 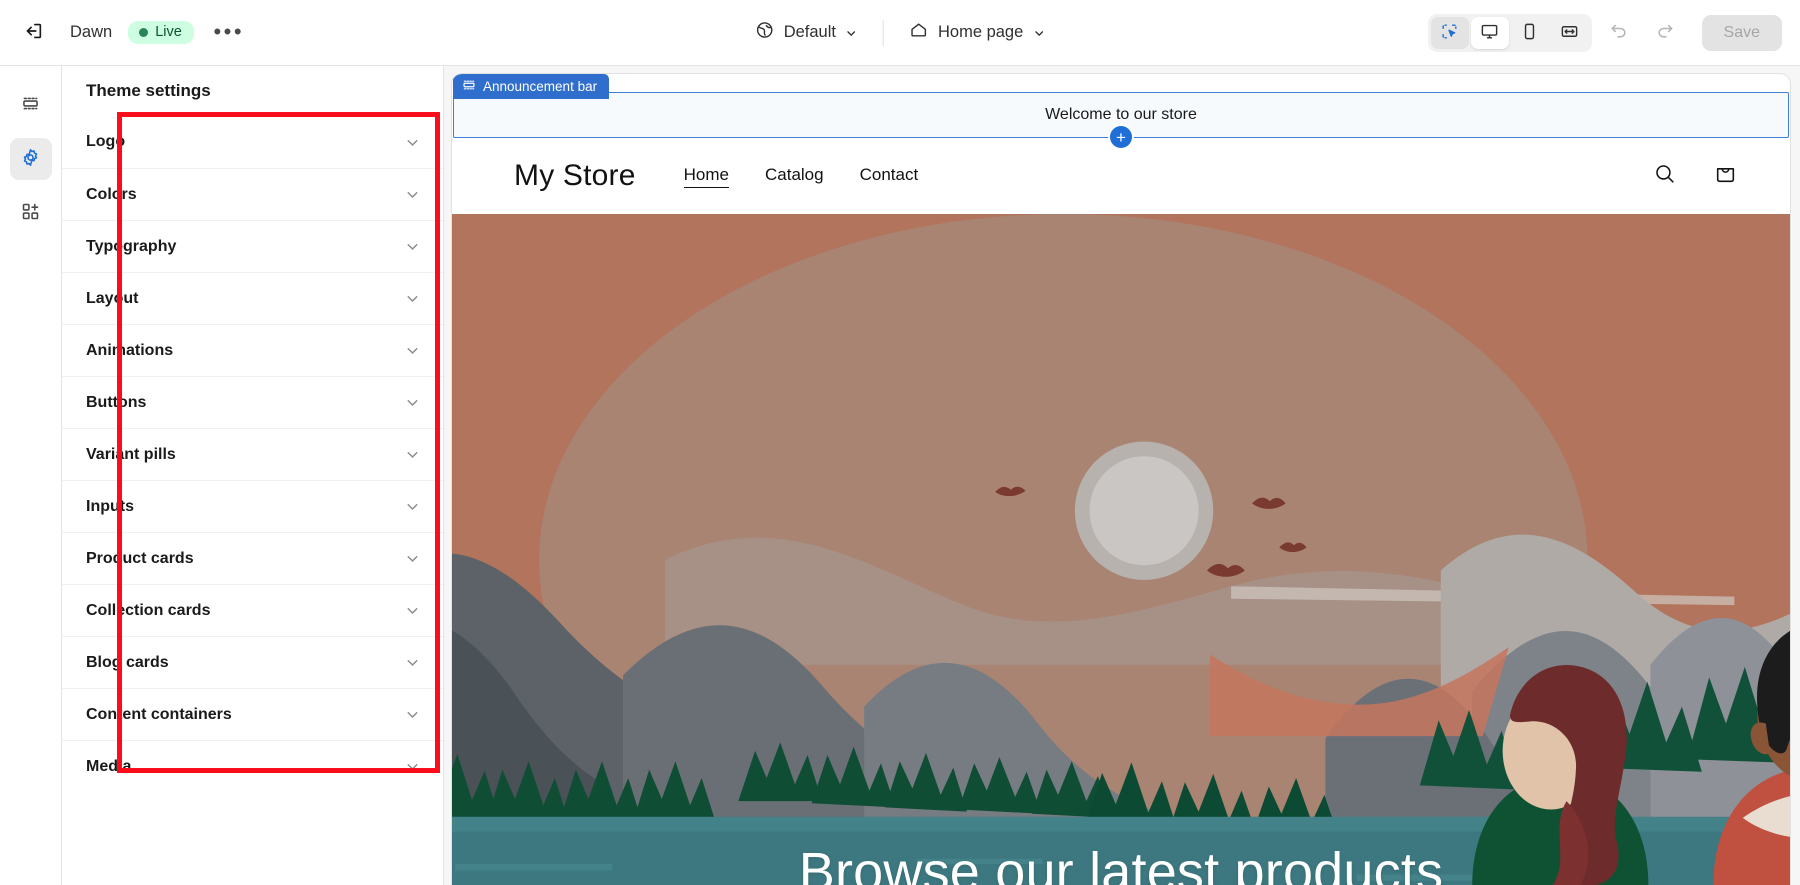 I want to click on redo-icon, so click(x=1665, y=32).